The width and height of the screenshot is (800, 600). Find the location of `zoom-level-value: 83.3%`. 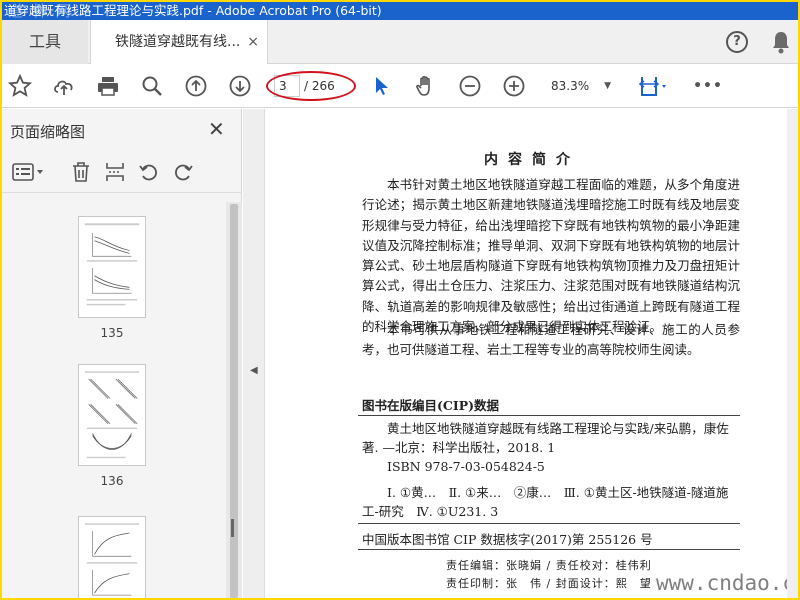

zoom-level-value: 83.3% is located at coordinates (570, 86).